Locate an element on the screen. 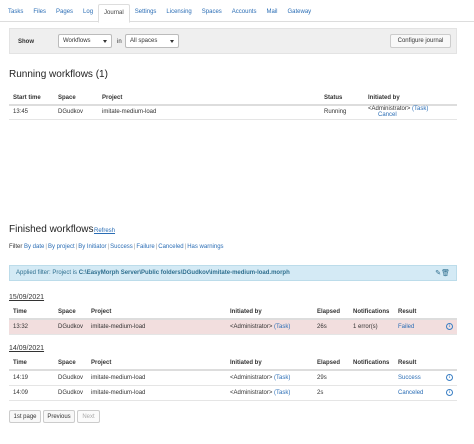  tab-files: Files is located at coordinates (39, 13).